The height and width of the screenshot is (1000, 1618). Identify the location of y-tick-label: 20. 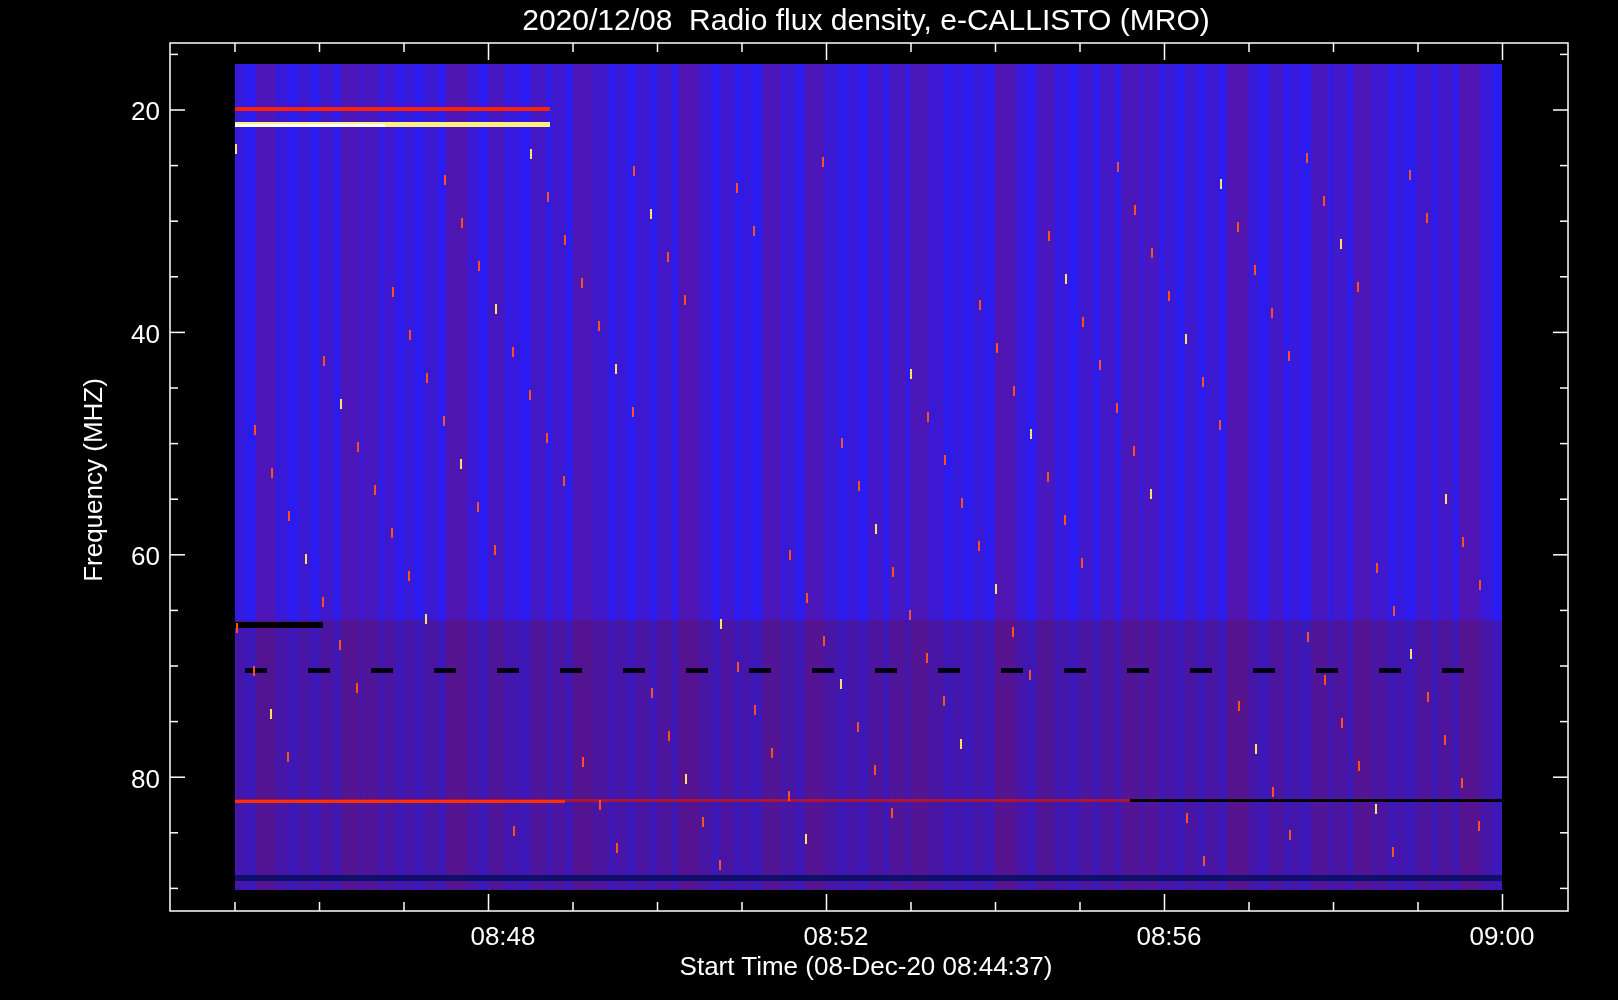
(145, 111).